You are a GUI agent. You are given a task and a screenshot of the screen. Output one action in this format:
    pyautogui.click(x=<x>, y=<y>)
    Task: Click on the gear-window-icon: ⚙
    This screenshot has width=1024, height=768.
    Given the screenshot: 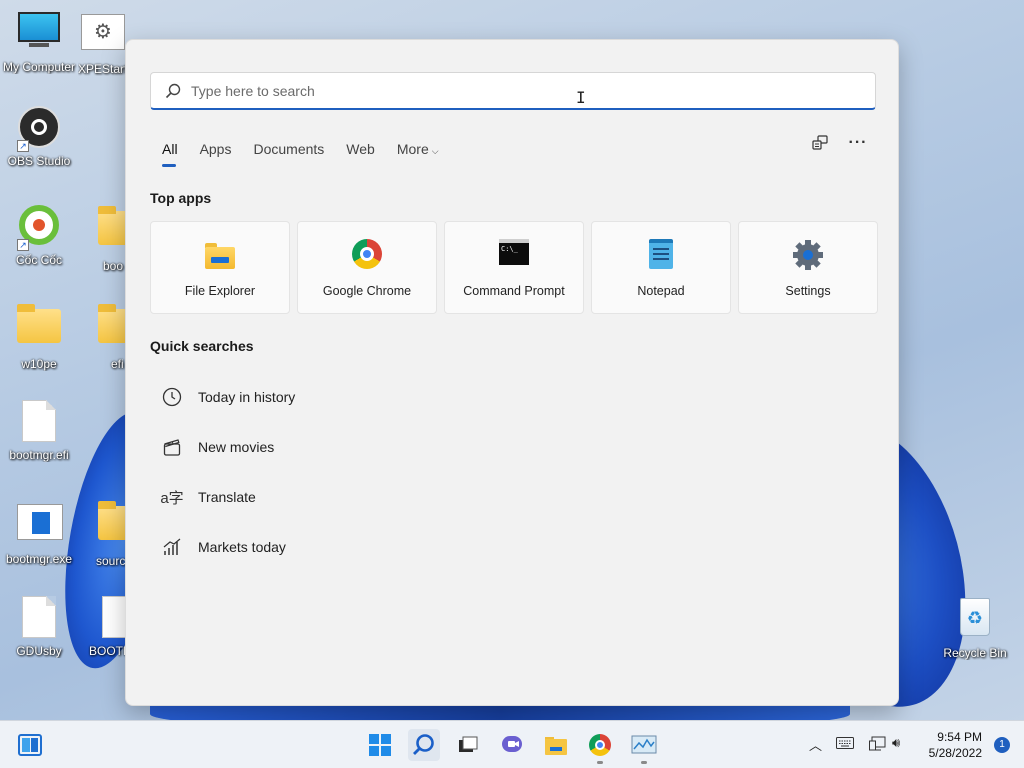 What is the action you would take?
    pyautogui.click(x=103, y=36)
    